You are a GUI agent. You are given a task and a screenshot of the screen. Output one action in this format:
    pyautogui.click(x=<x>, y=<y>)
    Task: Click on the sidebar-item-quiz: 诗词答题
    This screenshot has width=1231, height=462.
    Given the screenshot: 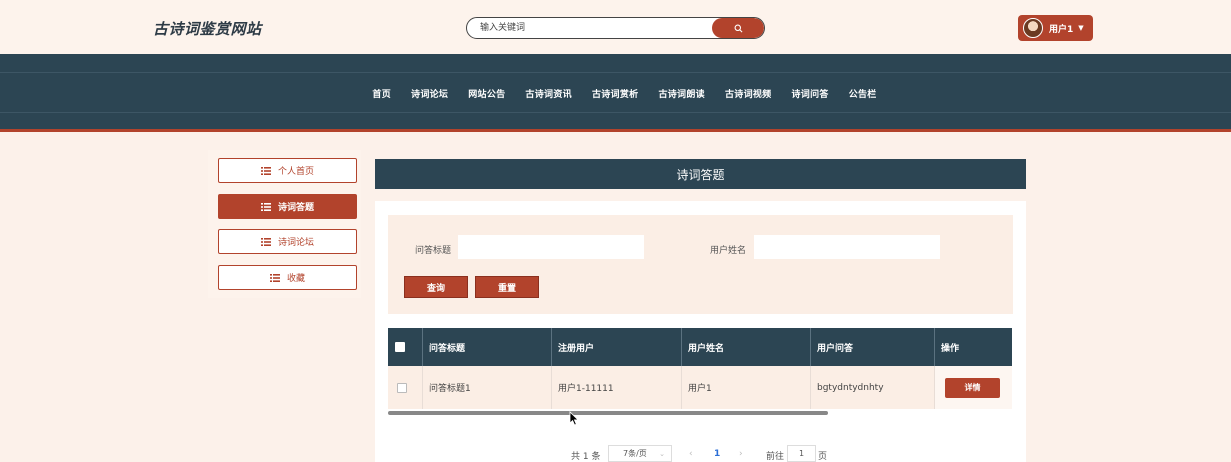 What is the action you would take?
    pyautogui.click(x=287, y=206)
    